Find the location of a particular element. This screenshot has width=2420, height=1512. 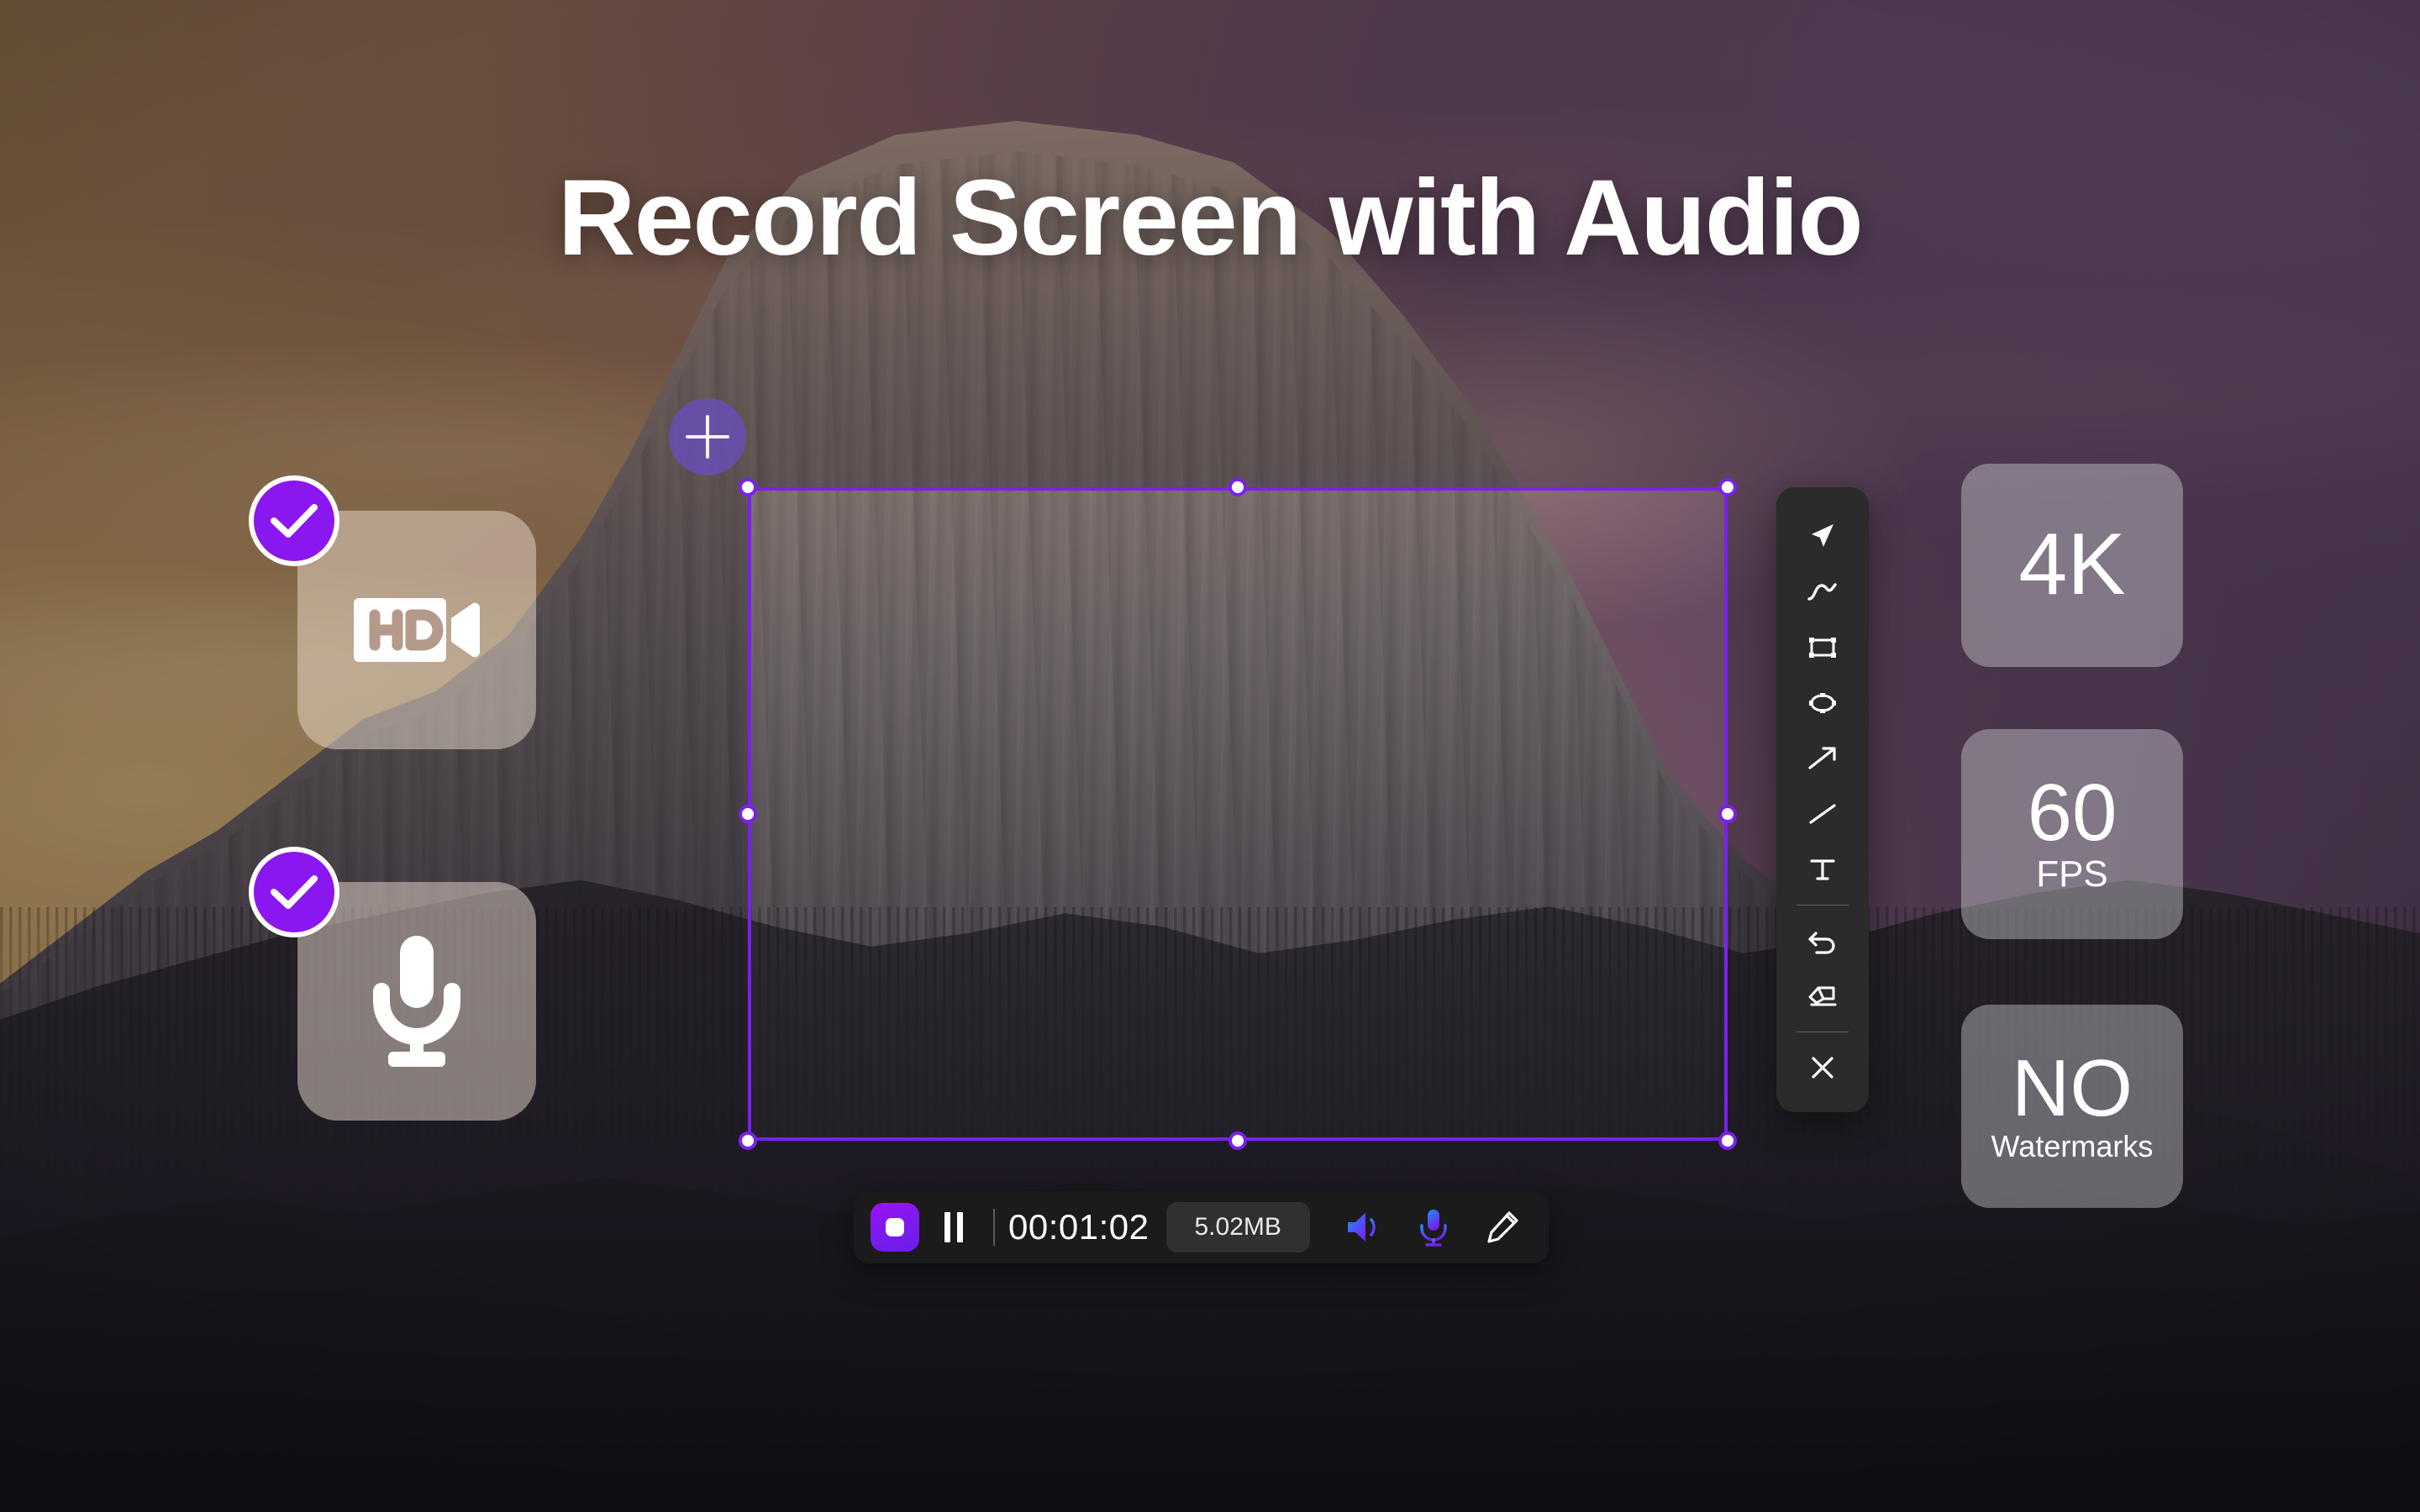

feature-check-badge-microphone is located at coordinates (294, 892).